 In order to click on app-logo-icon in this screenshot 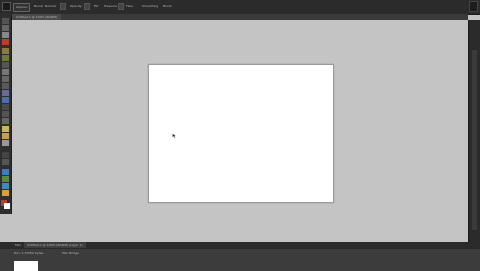, I will do `click(6, 6)`.